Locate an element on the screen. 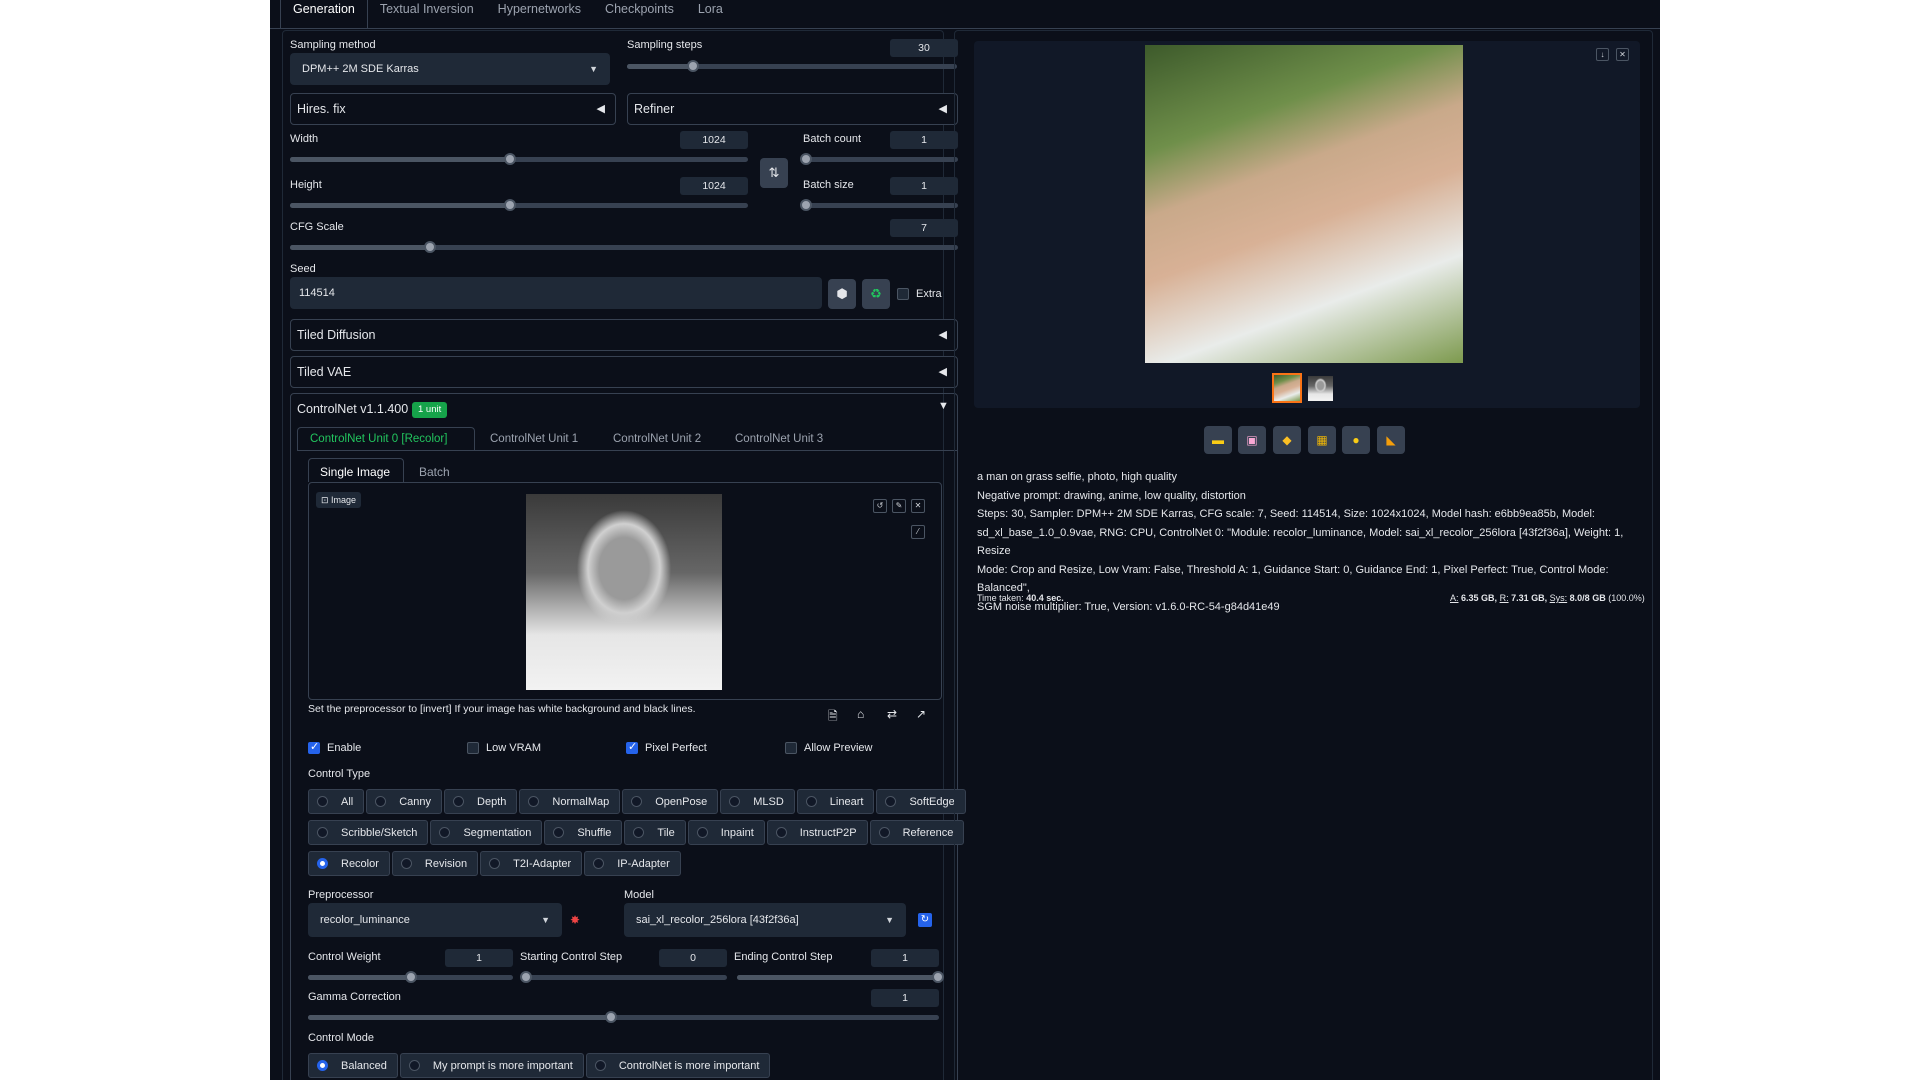 The image size is (1920, 1080). unit-count-badge: 1 unit is located at coordinates (430, 410).